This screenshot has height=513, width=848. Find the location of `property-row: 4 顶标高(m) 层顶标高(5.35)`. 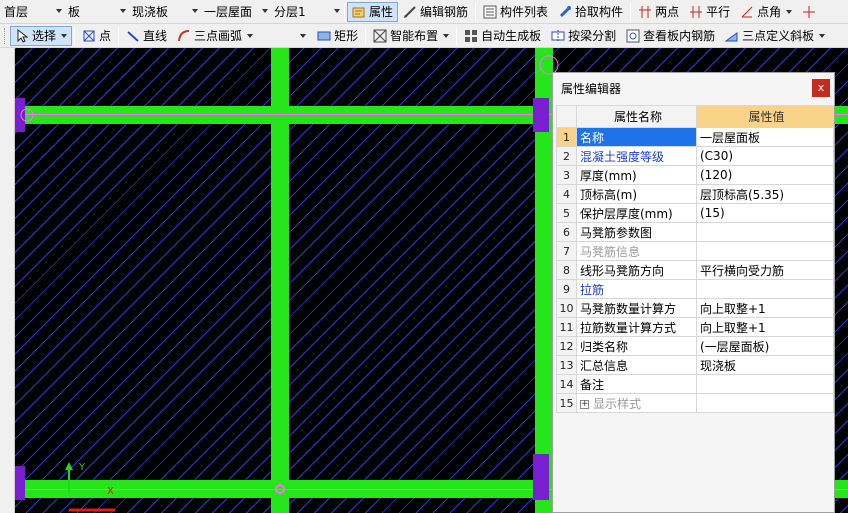

property-row: 4 顶标高(m) 层顶标高(5.35) is located at coordinates (695, 194).